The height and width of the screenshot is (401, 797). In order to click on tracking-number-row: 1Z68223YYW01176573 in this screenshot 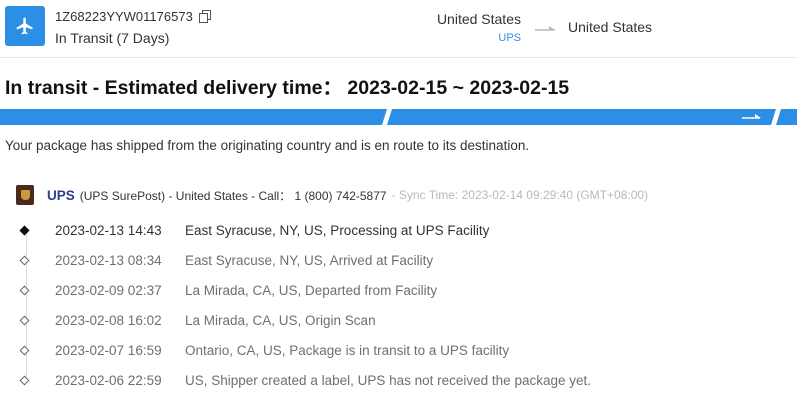, I will do `click(133, 16)`.